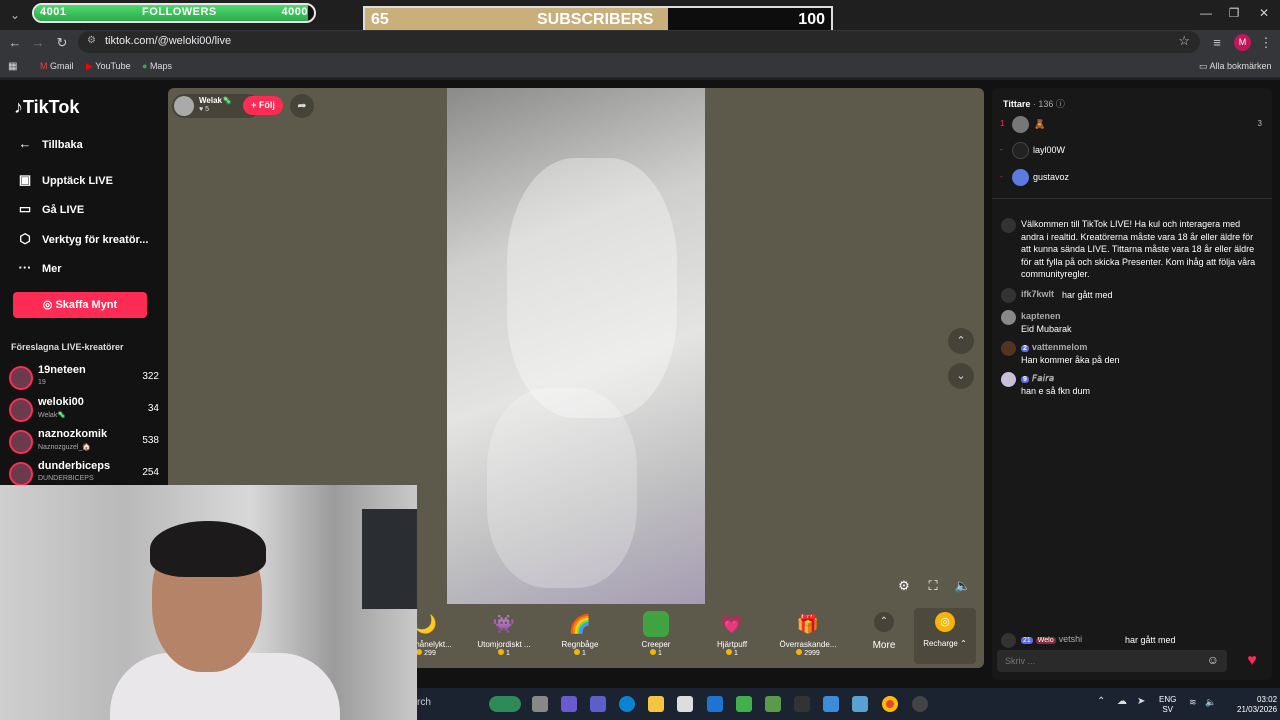  Describe the element at coordinates (920, 704) in the screenshot. I see `obs-icon` at that location.